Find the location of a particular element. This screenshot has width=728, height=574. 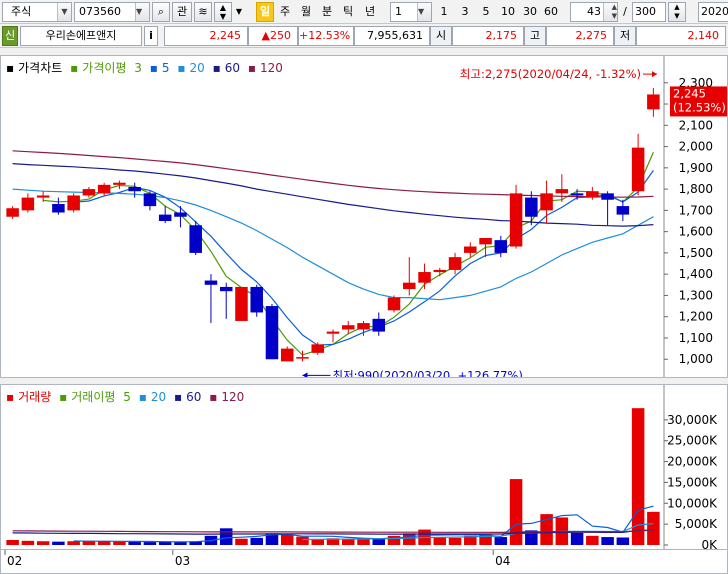

count-stepper-value: 43 is located at coordinates (594, 11).